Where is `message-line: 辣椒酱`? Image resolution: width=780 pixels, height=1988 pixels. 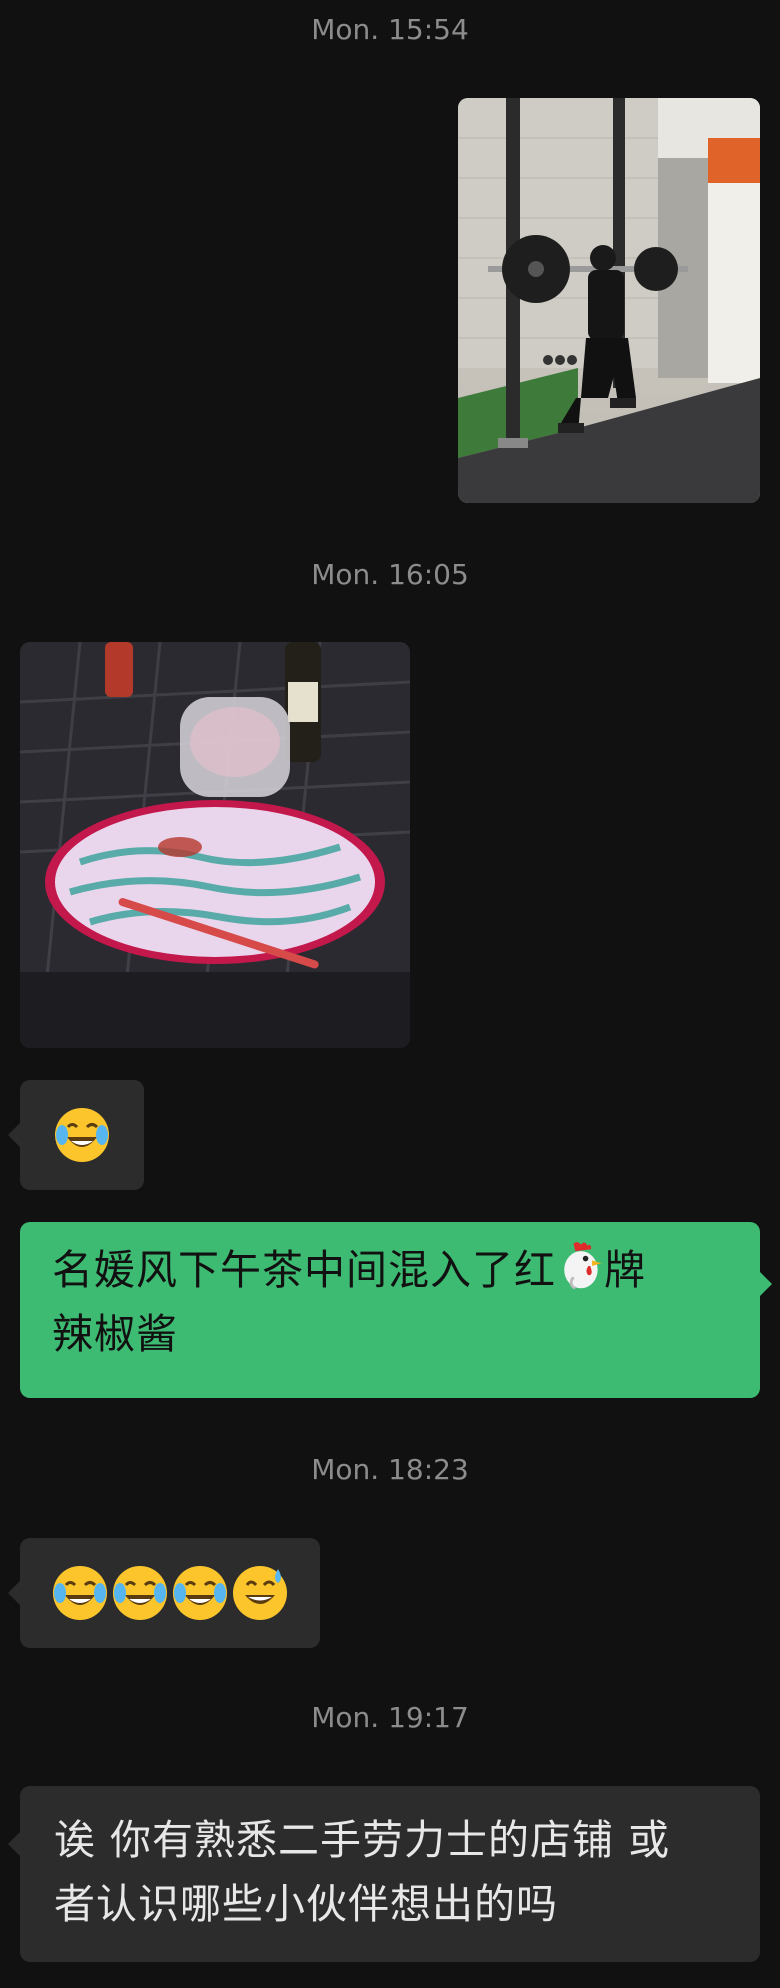 message-line: 辣椒酱 is located at coordinates (115, 1334).